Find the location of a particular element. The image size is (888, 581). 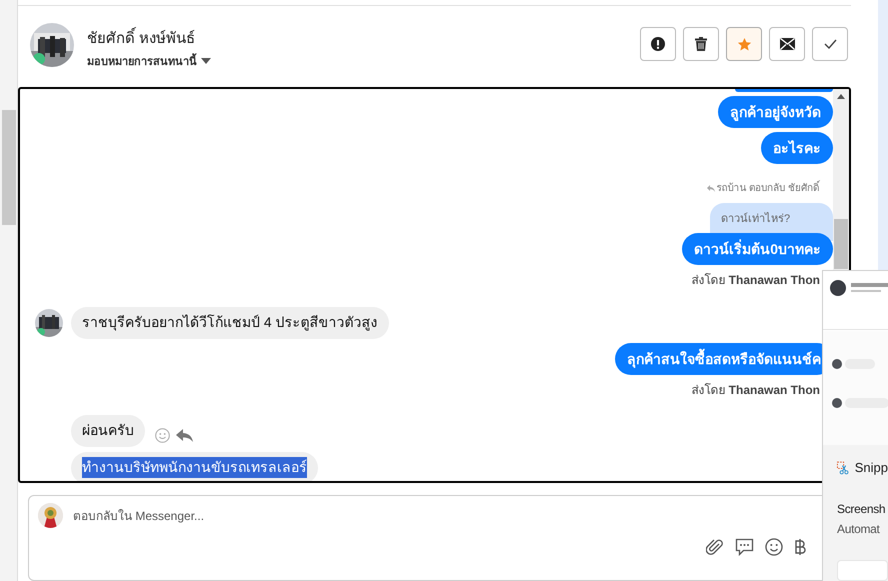

message-bubble: ลูกค้าอยู่จังหวัด is located at coordinates (775, 112).